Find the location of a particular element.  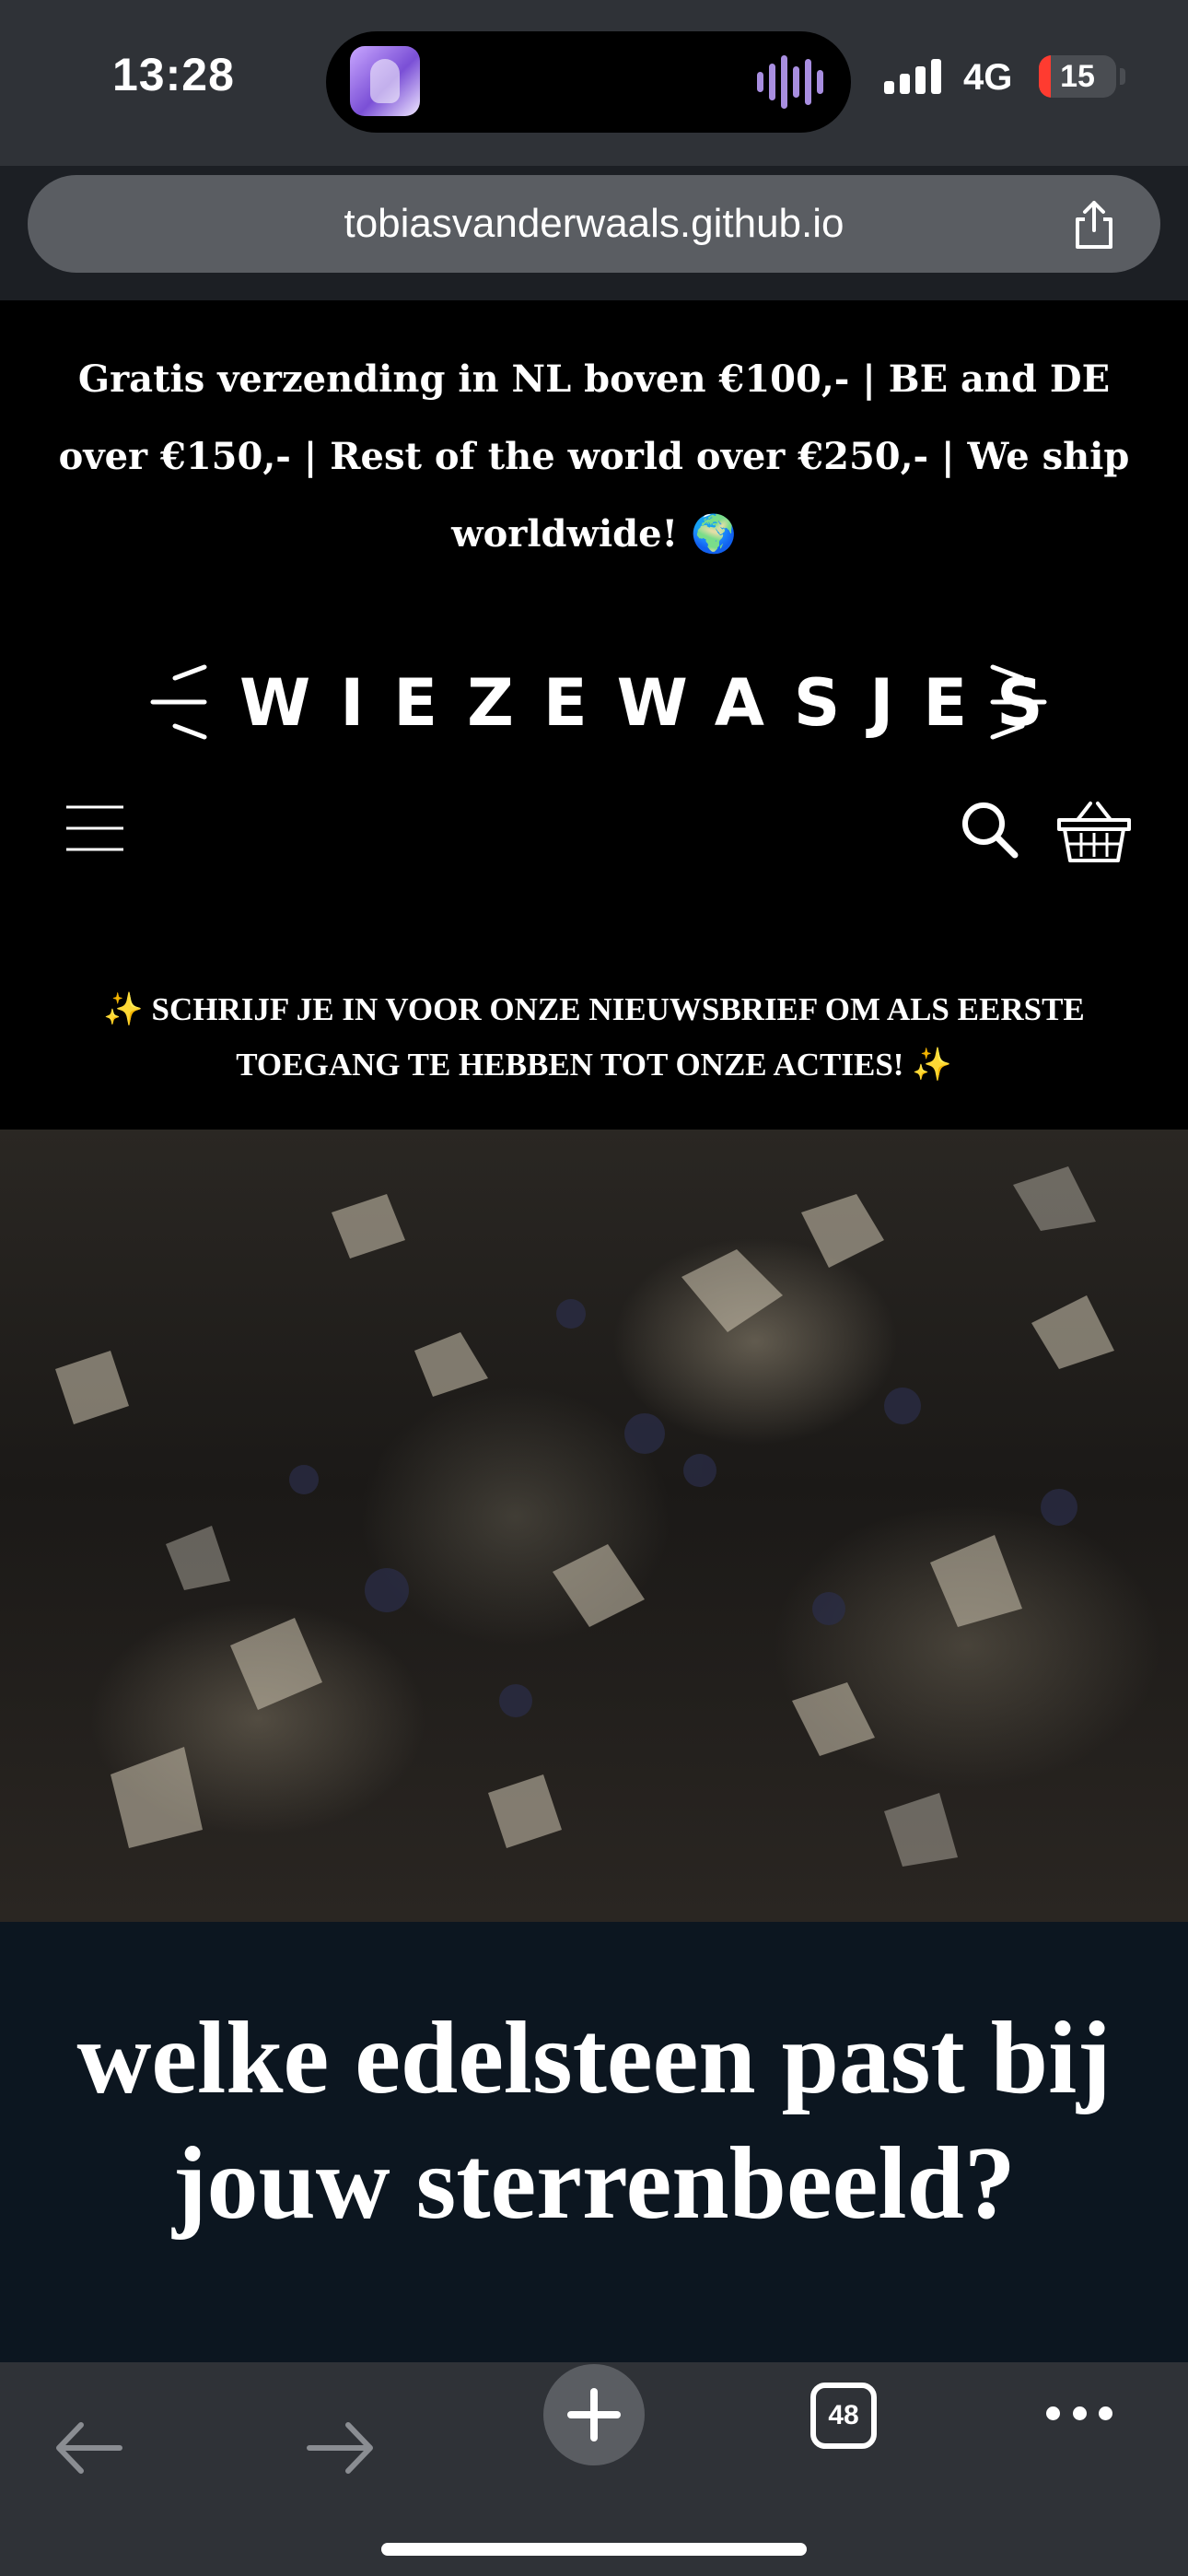

tab-count: 48 is located at coordinates (843, 2415).